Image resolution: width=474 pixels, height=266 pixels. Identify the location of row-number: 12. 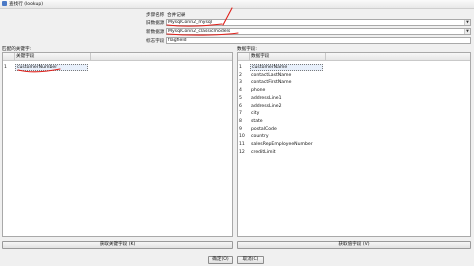
(242, 152).